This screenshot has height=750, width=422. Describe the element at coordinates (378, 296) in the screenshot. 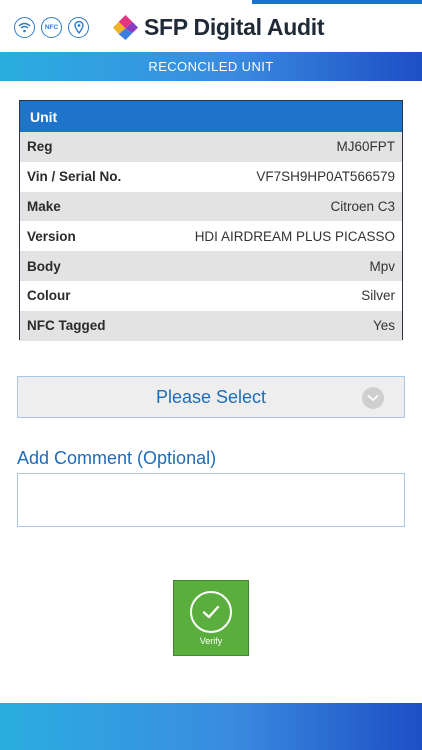

I see `row-value: Silver` at that location.